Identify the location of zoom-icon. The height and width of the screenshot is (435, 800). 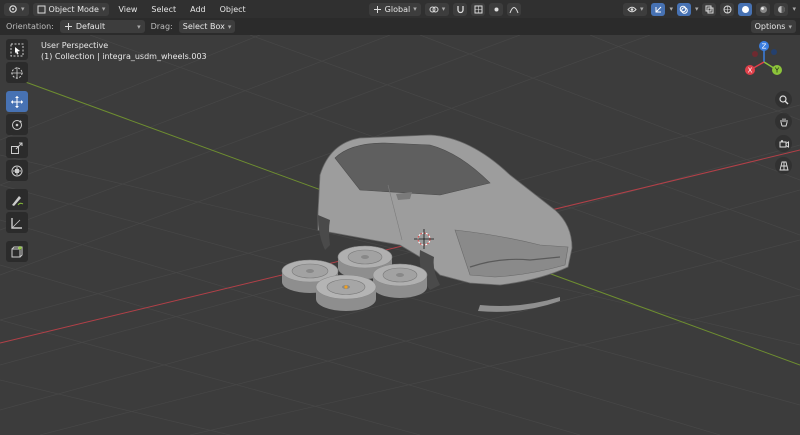
(783, 99).